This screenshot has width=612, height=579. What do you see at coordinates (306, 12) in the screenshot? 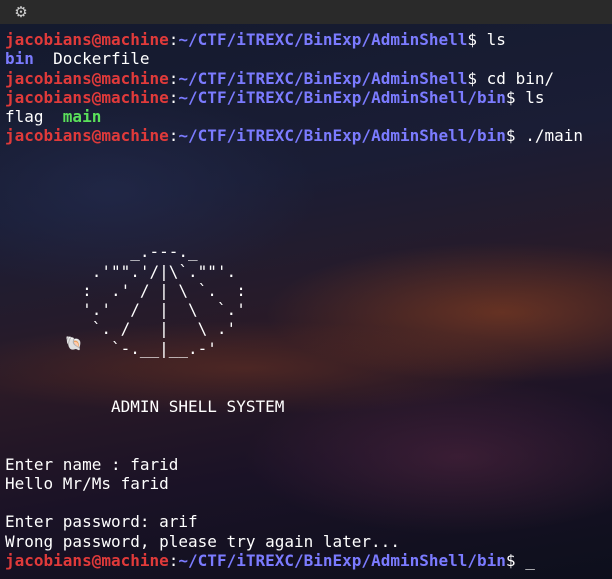
I see `terminal-titlebar: ⚙` at bounding box center [306, 12].